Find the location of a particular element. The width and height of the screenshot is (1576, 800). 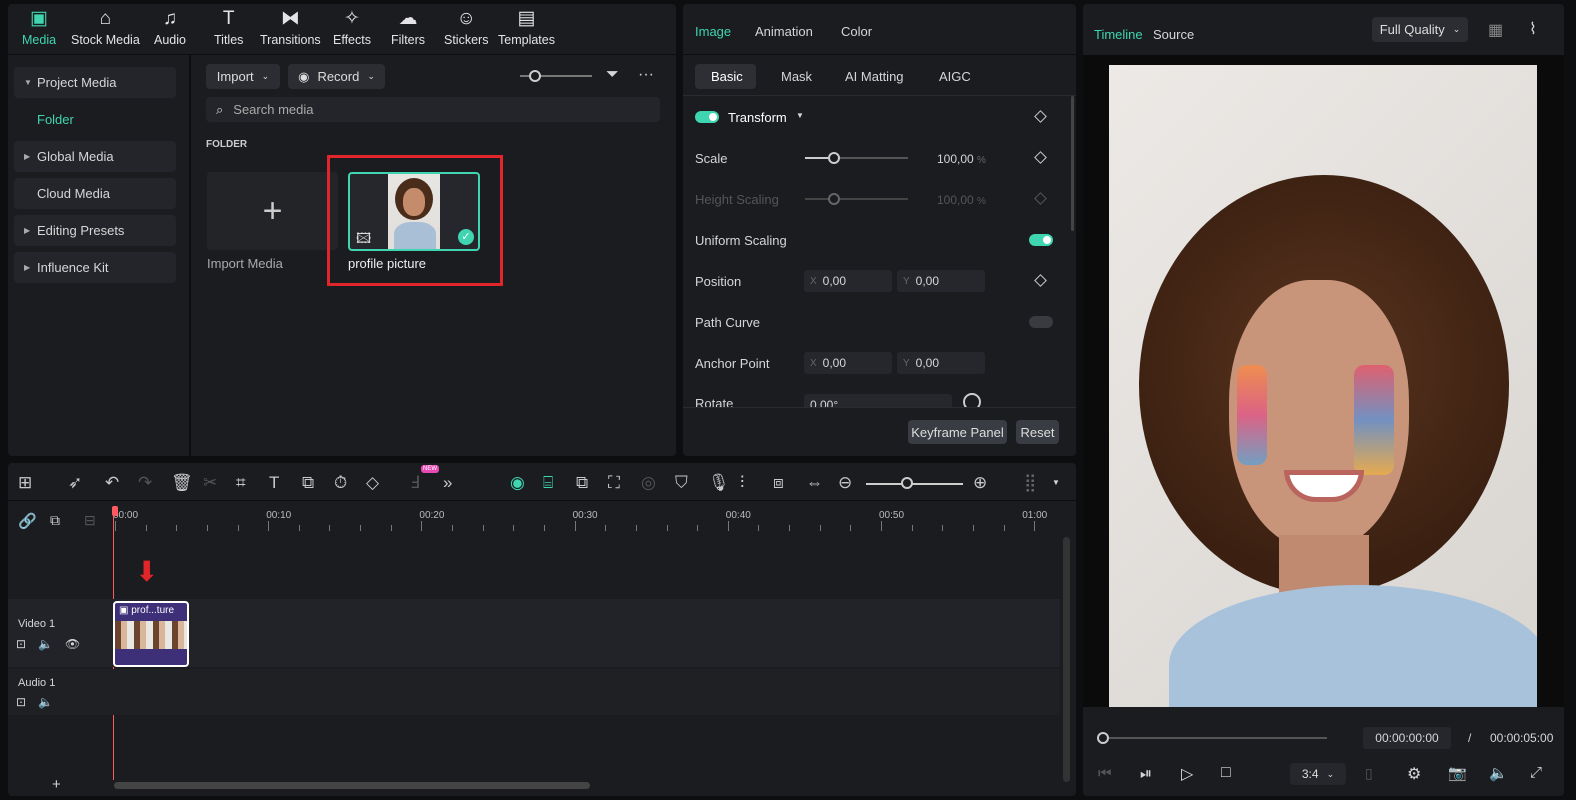

text-tool-icon: T is located at coordinates (274, 483).